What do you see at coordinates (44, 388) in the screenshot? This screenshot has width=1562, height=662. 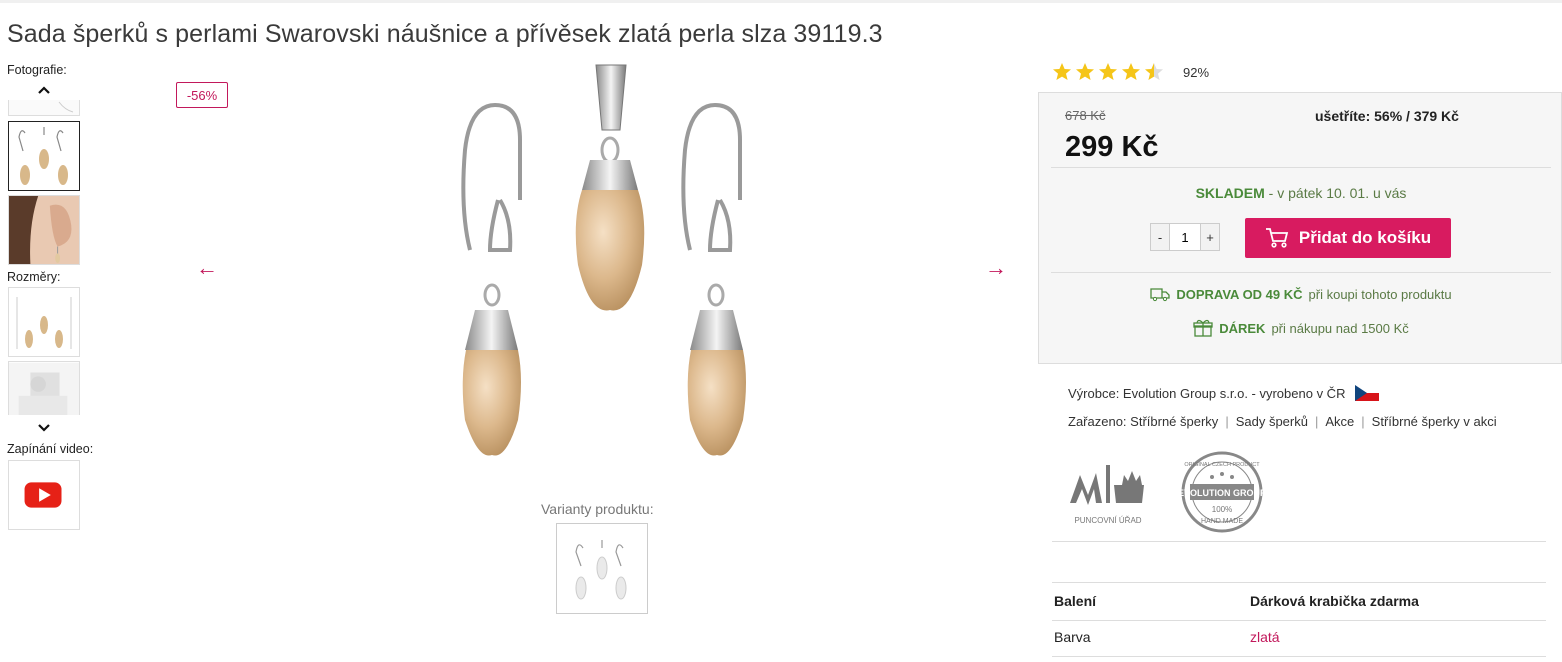 I see `thumbnail-packaging` at bounding box center [44, 388].